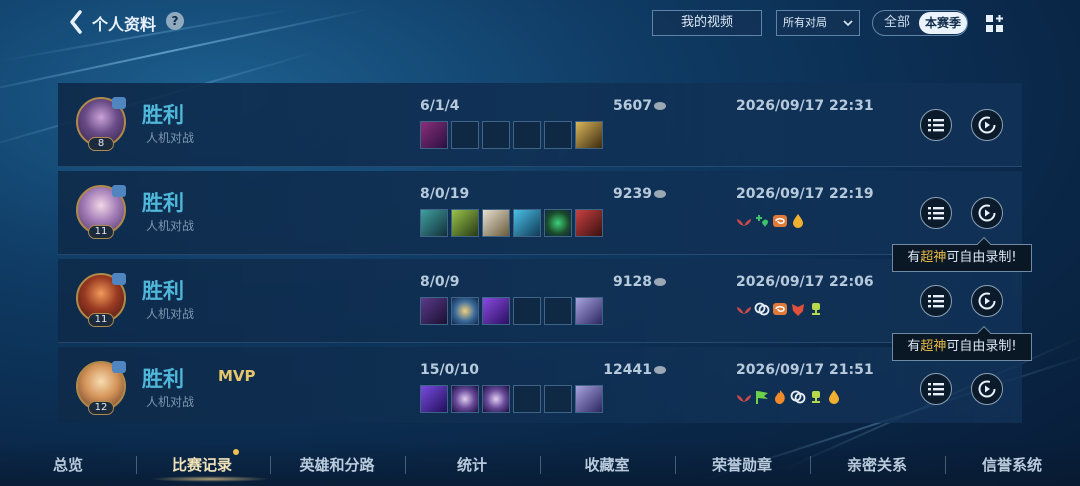 The width and height of the screenshot is (1080, 486). What do you see at coordinates (630, 282) in the screenshot?
I see `gold-amount: 9128` at bounding box center [630, 282].